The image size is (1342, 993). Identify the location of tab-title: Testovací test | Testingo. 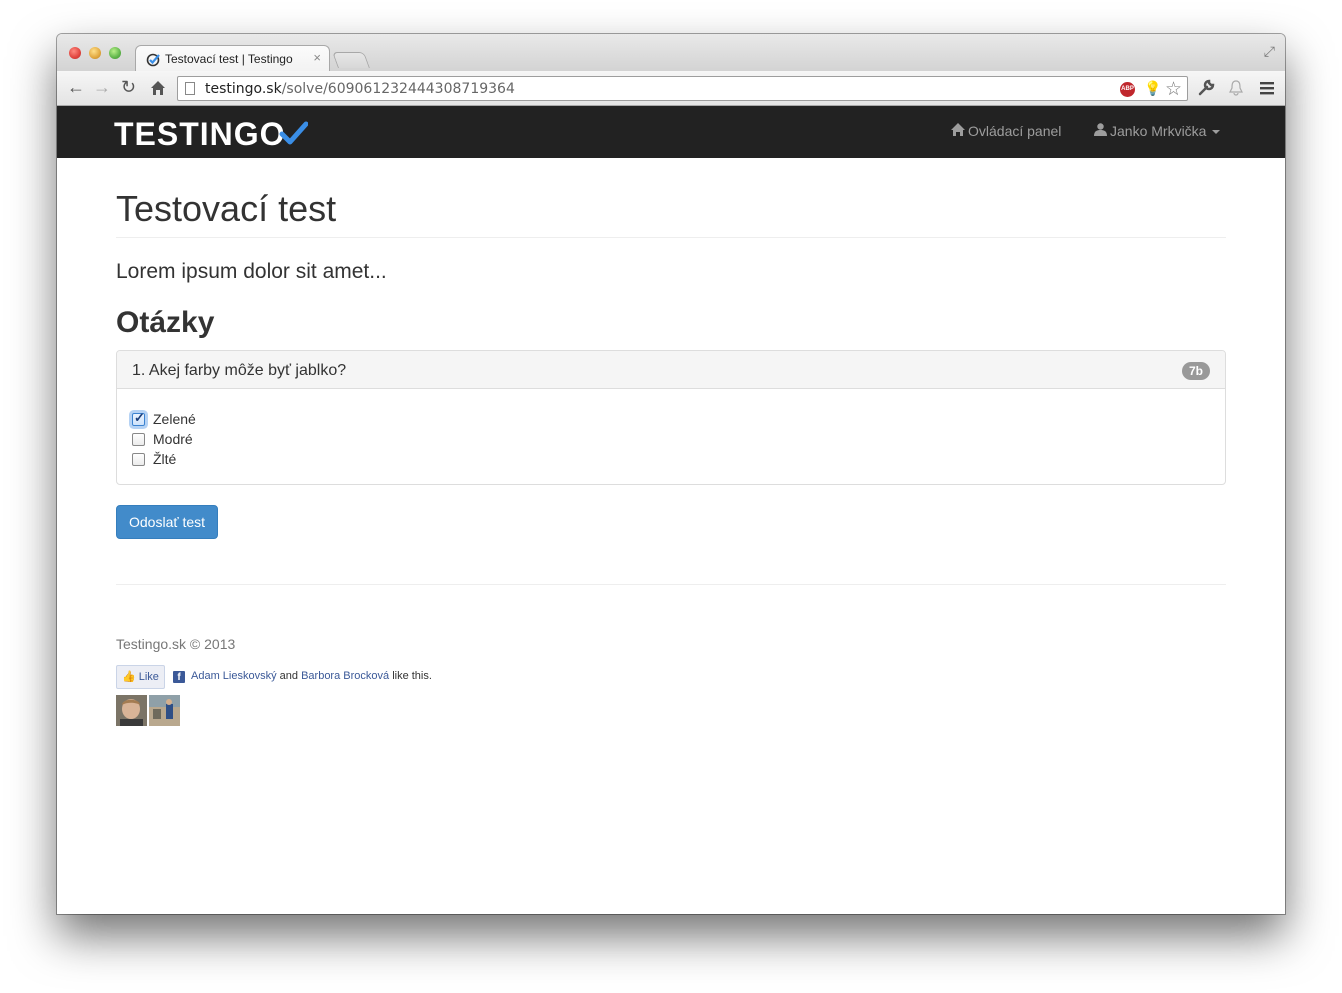
(229, 59).